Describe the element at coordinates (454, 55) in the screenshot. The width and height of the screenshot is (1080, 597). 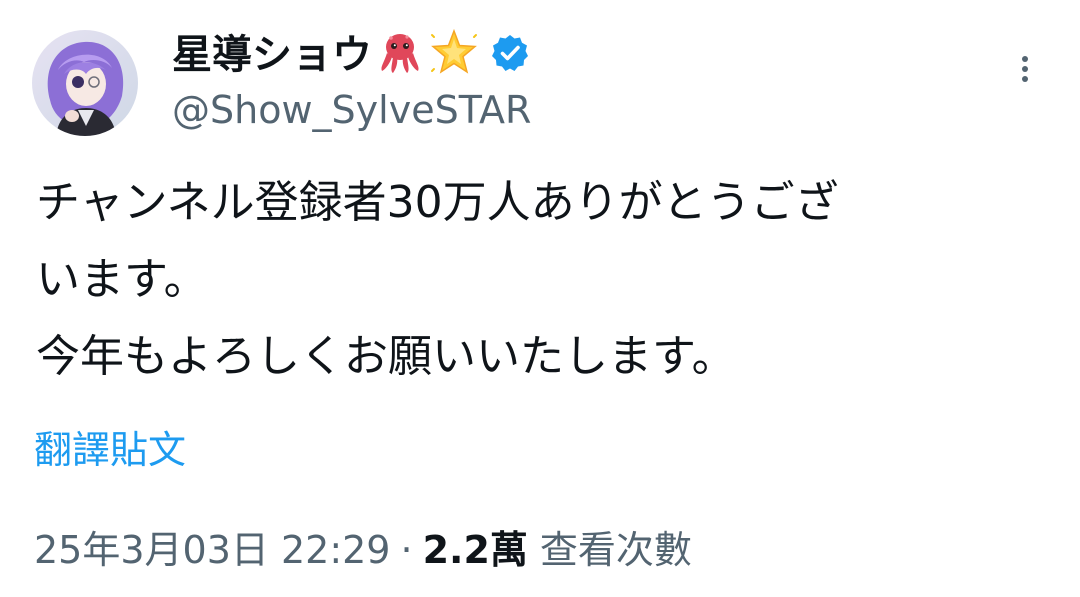
I see `glowing-star-emoji` at that location.